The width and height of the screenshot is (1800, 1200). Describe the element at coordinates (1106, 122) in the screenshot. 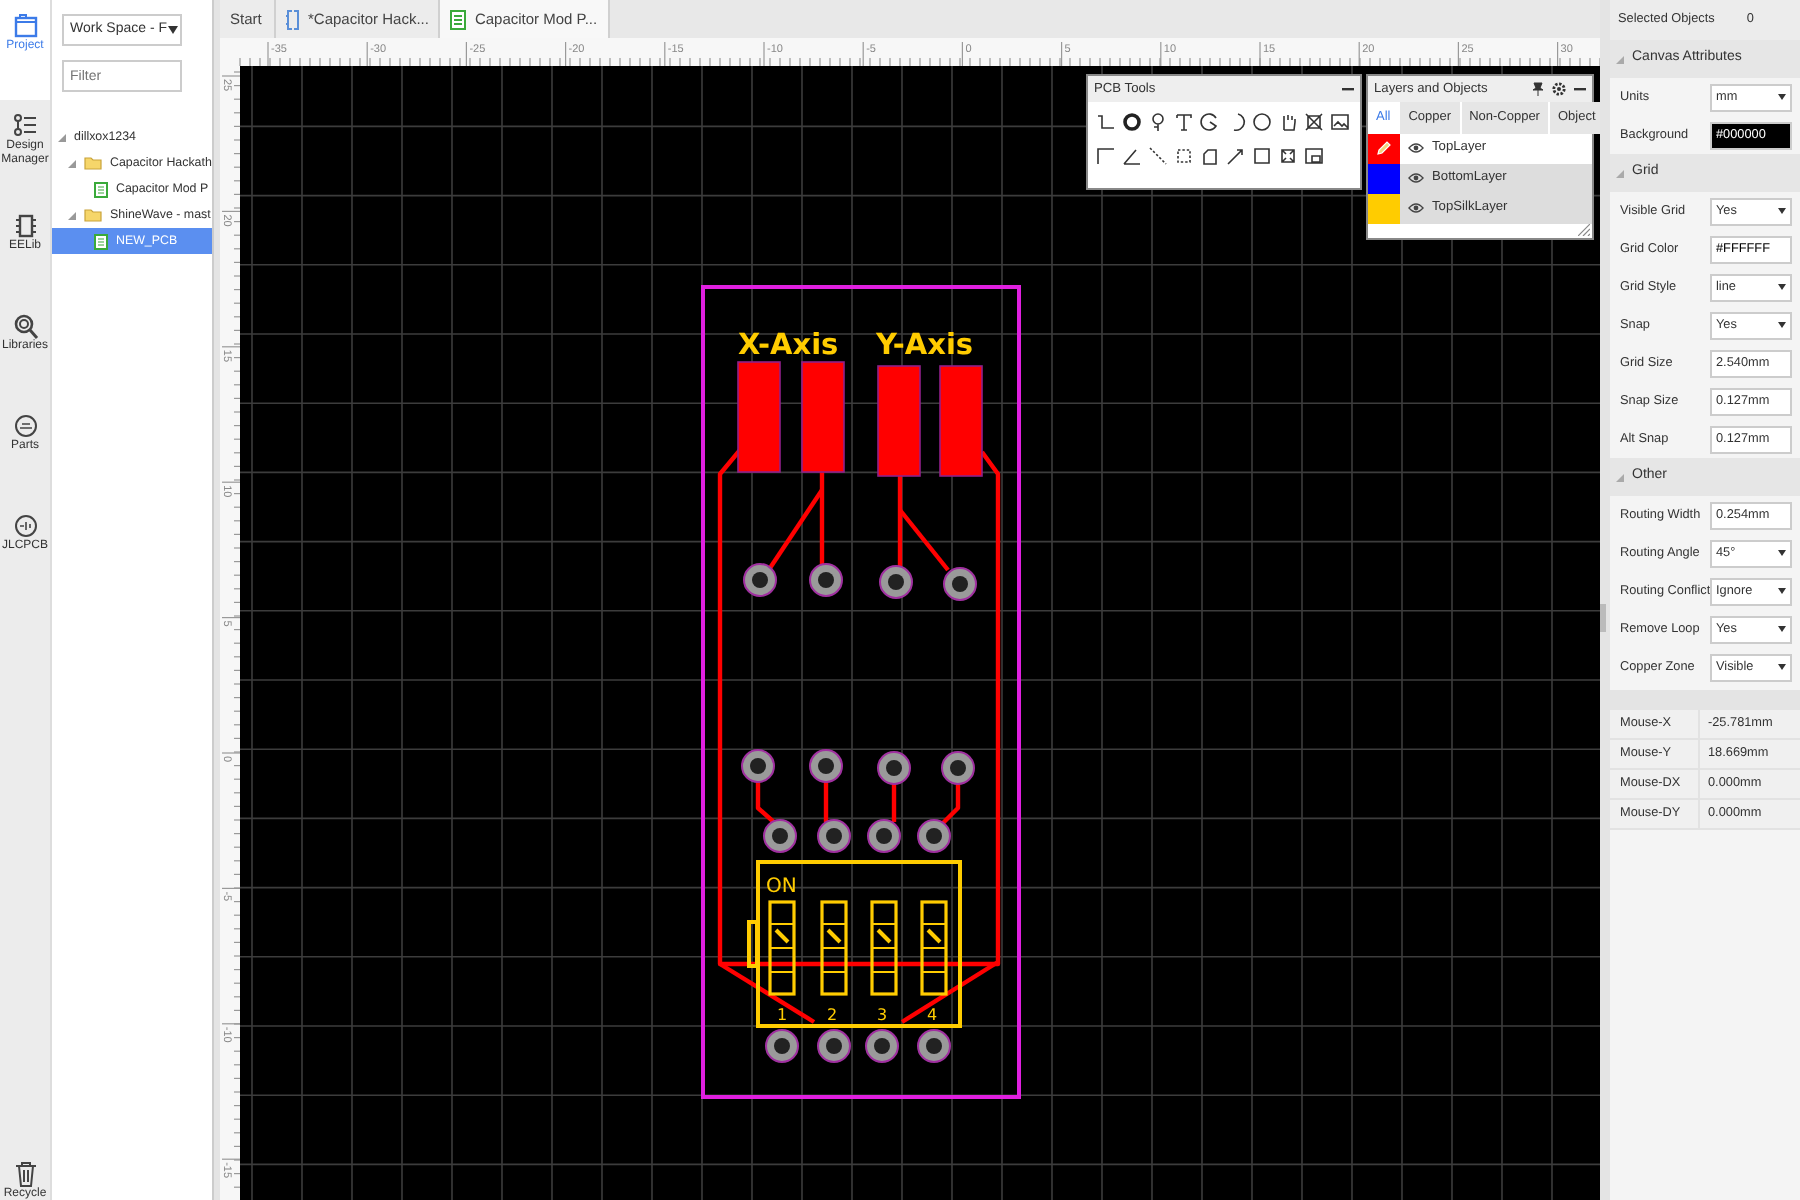

I see `wire-icon` at that location.